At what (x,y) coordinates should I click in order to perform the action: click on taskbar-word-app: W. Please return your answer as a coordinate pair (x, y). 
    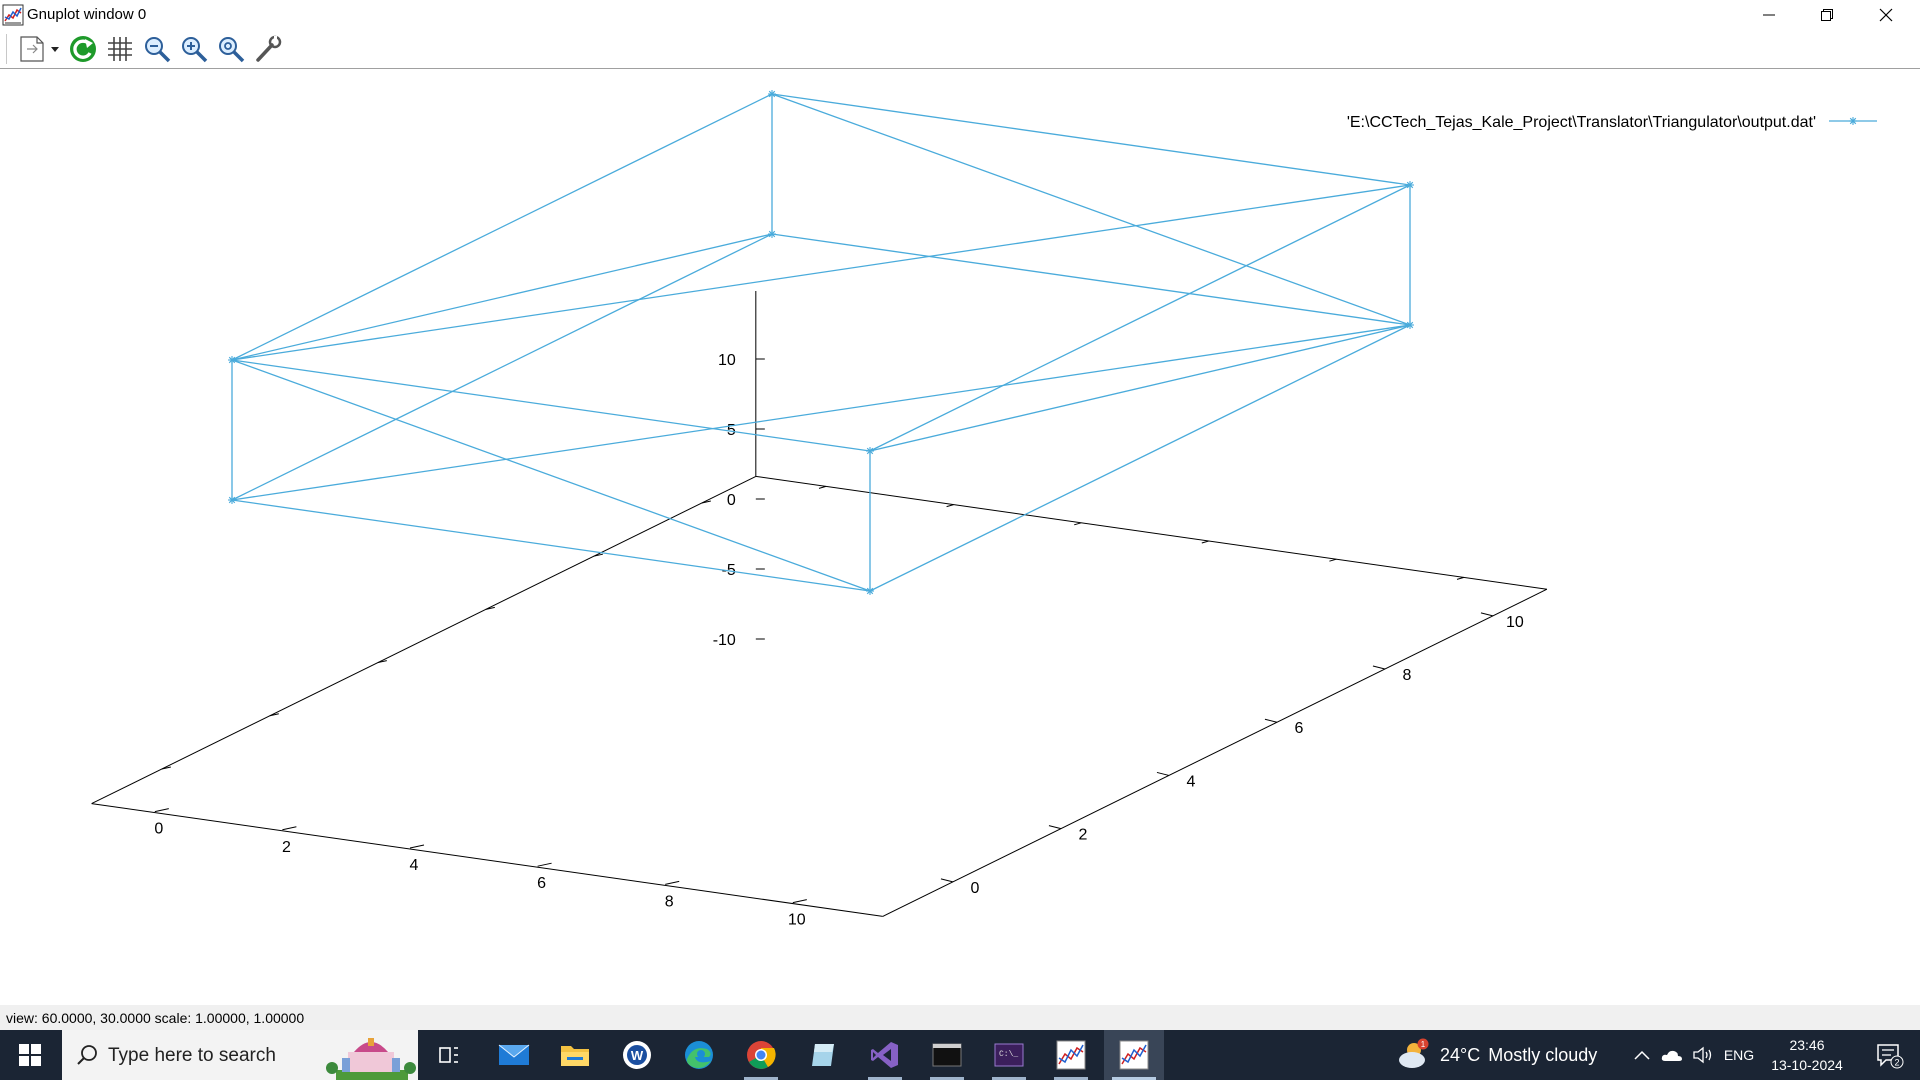
    Looking at the image, I should click on (637, 1055).